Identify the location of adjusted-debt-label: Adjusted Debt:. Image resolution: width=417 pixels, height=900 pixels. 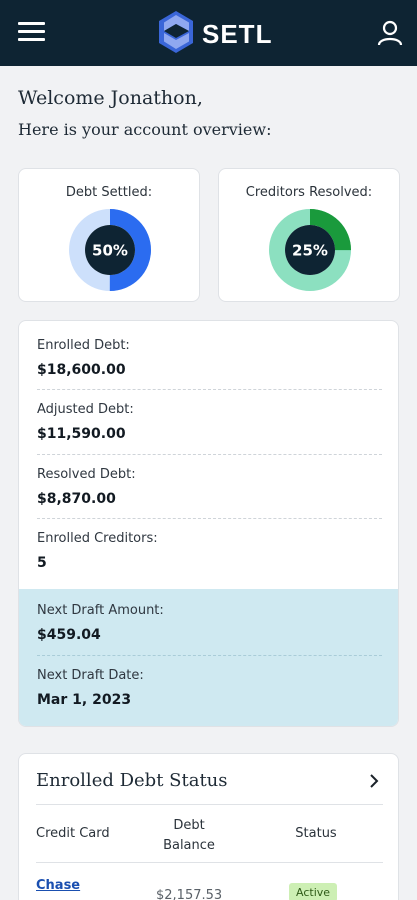
(85, 409).